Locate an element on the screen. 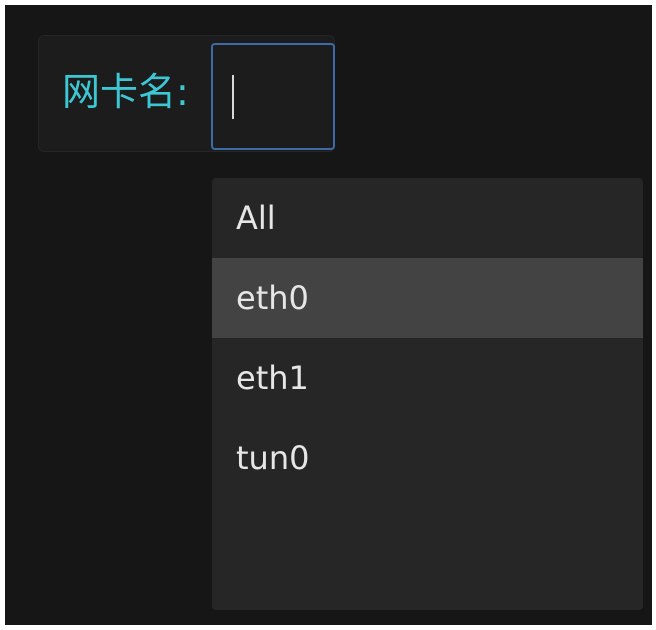 The image size is (656, 630). dropdown-option-eth0: eth0 is located at coordinates (427, 298).